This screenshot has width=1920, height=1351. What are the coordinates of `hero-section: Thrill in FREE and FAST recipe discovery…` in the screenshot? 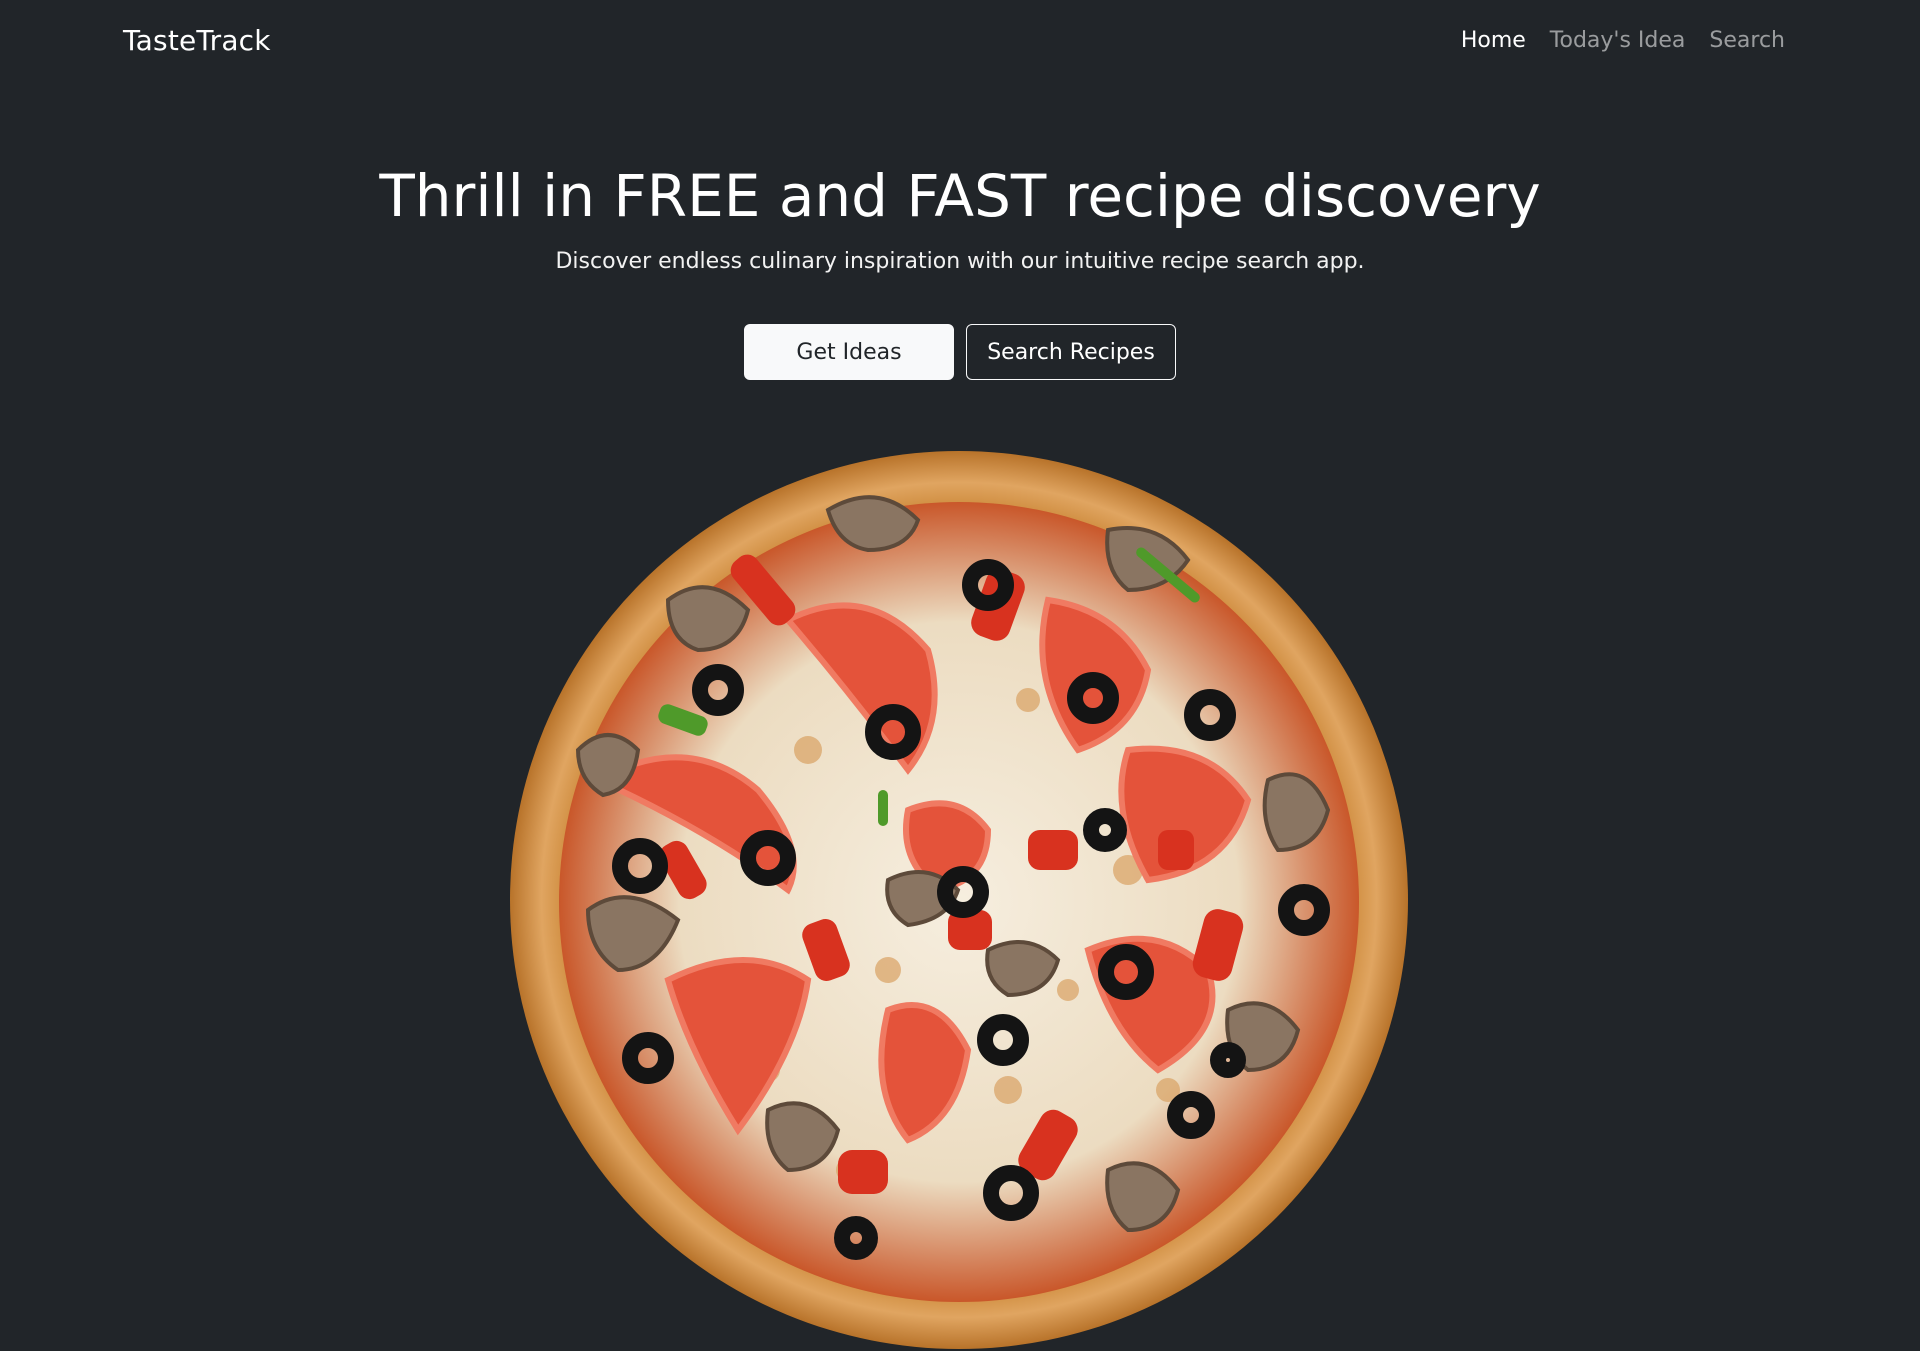 It's located at (960, 214).